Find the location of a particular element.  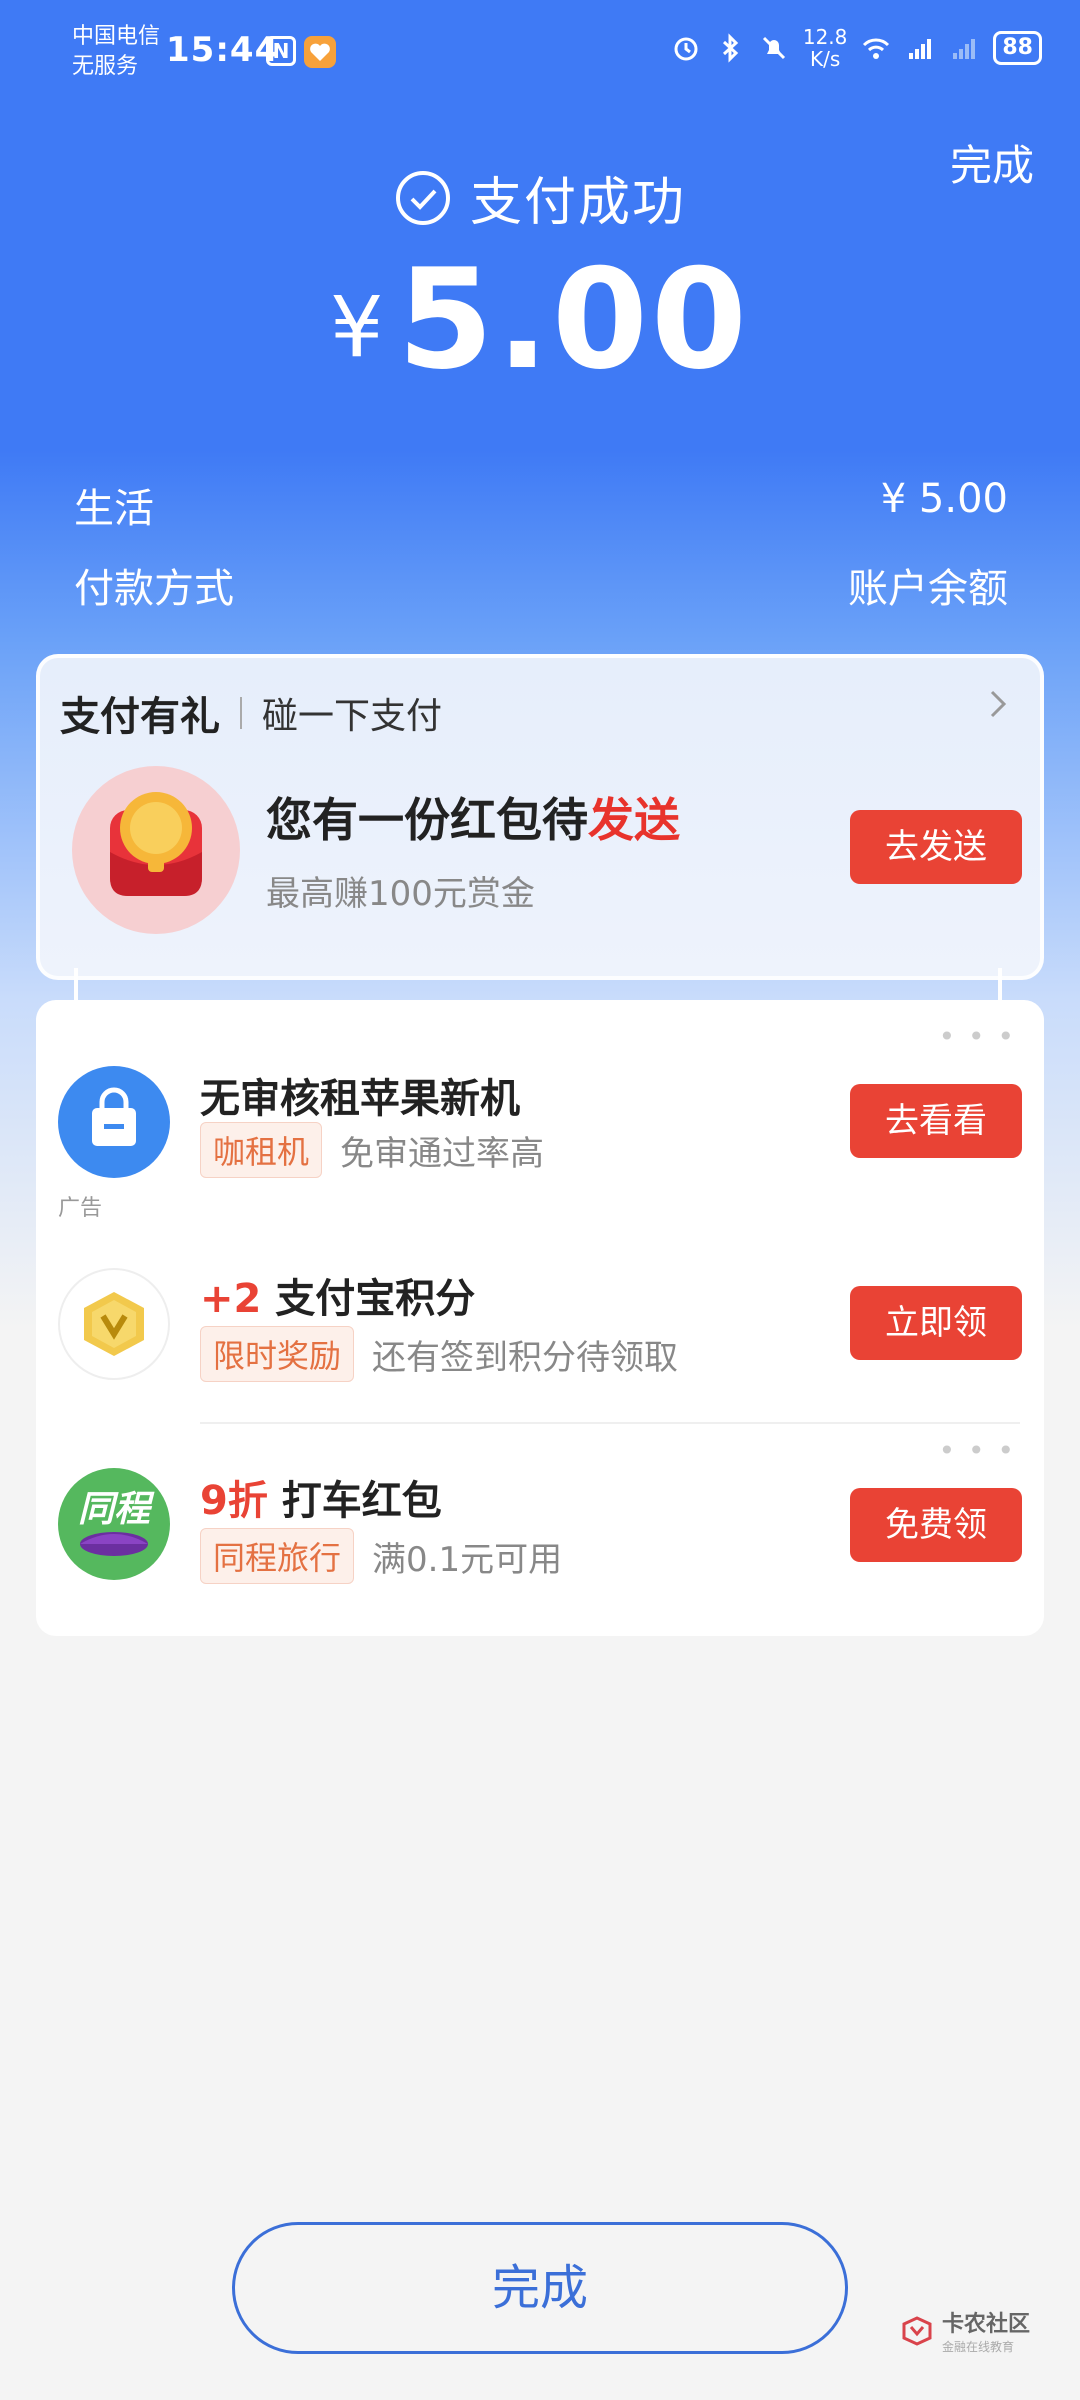

mute-icon is located at coordinates (773, 48).